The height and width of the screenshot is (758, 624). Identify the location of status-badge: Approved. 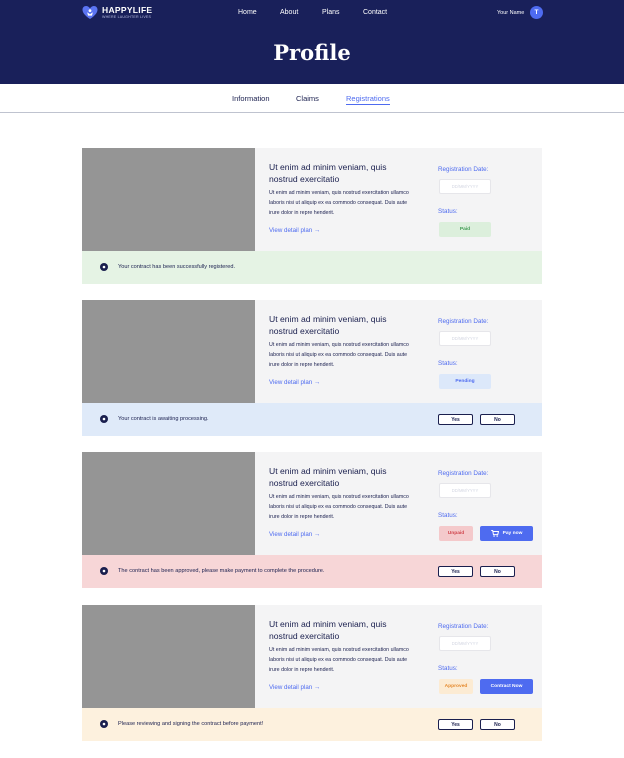
(456, 686).